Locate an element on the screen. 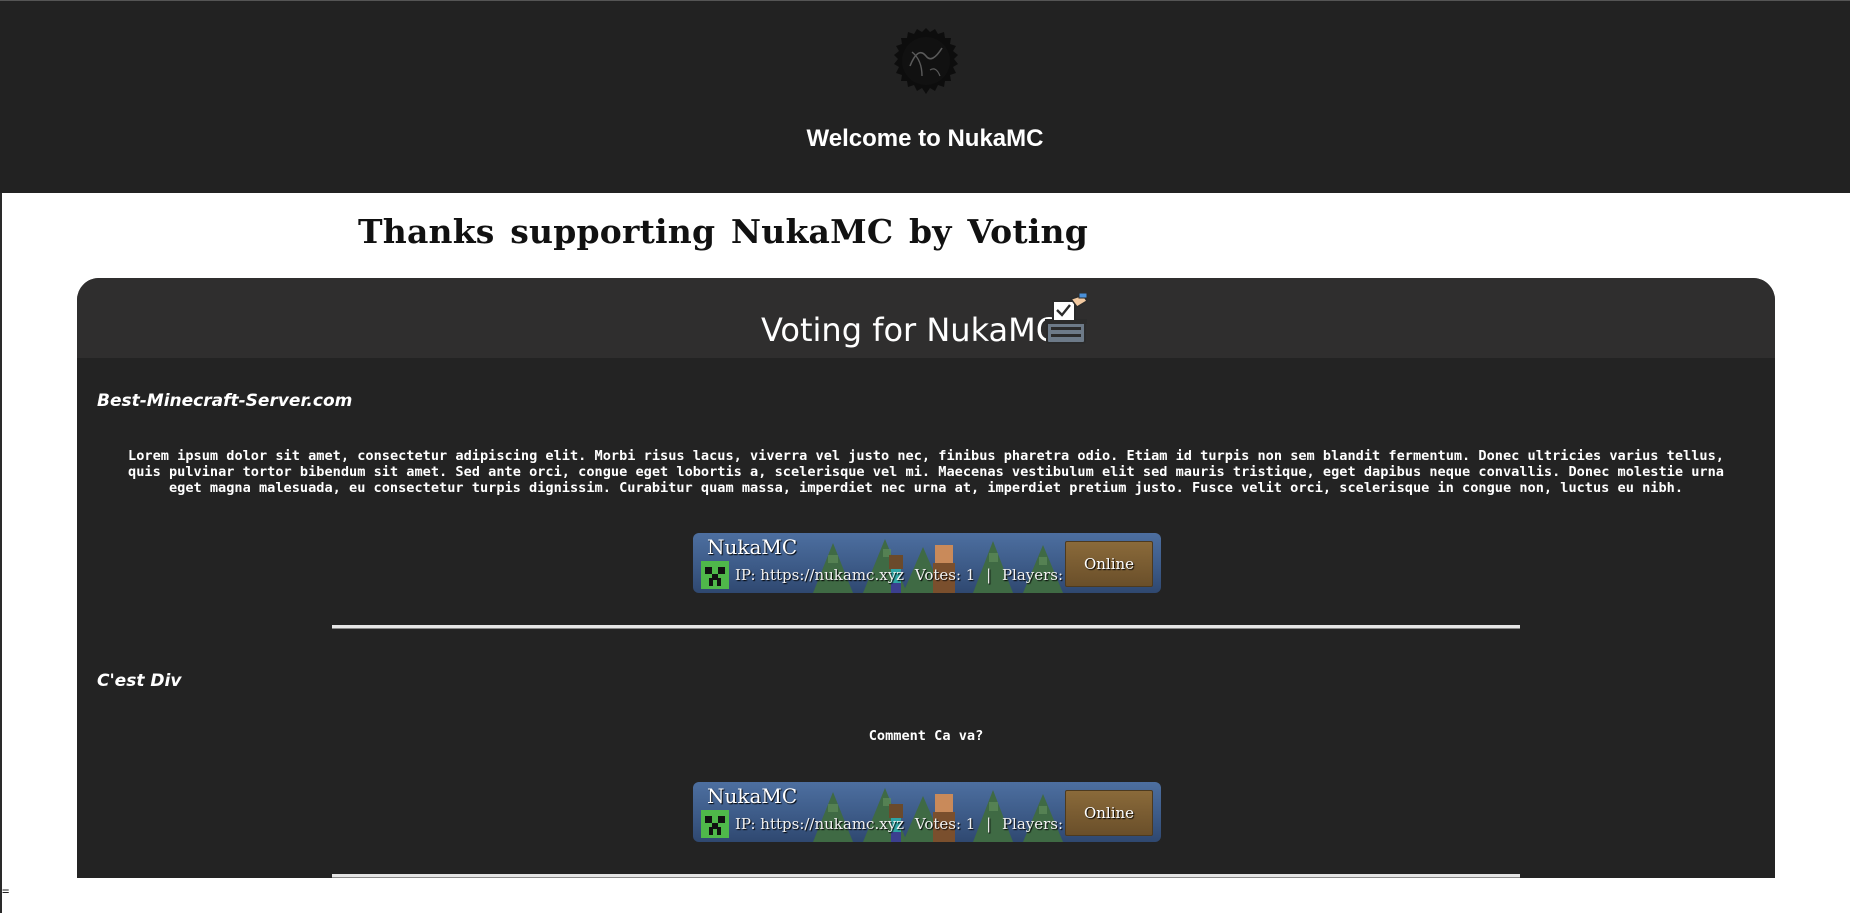 This screenshot has width=1850, height=913. thanks-heading: Thanks supporting NukaMC by Voting is located at coordinates (723, 231).